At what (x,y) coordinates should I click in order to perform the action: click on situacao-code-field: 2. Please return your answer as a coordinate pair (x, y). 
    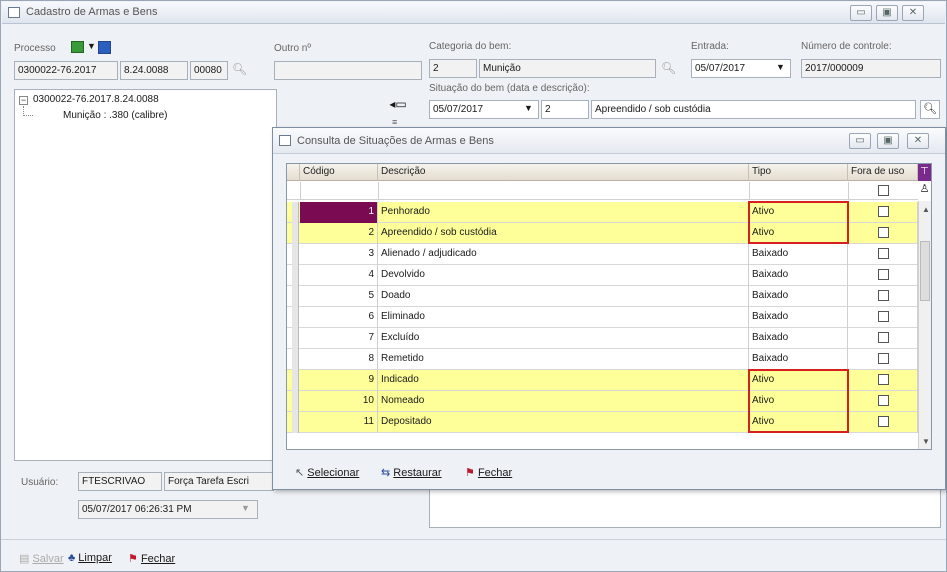
    Looking at the image, I should click on (565, 109).